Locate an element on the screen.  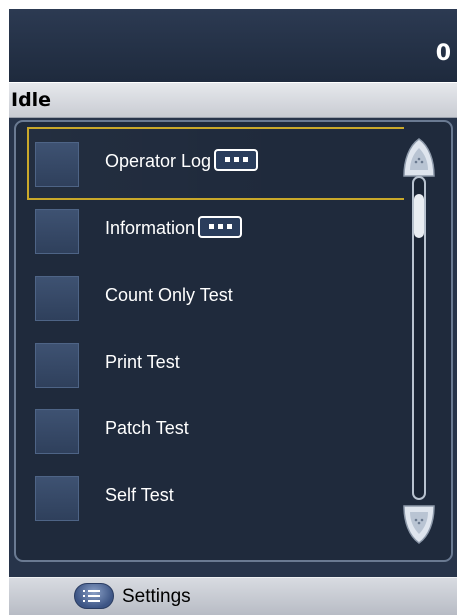
menu-item-label: Patch Test is located at coordinates (147, 428).